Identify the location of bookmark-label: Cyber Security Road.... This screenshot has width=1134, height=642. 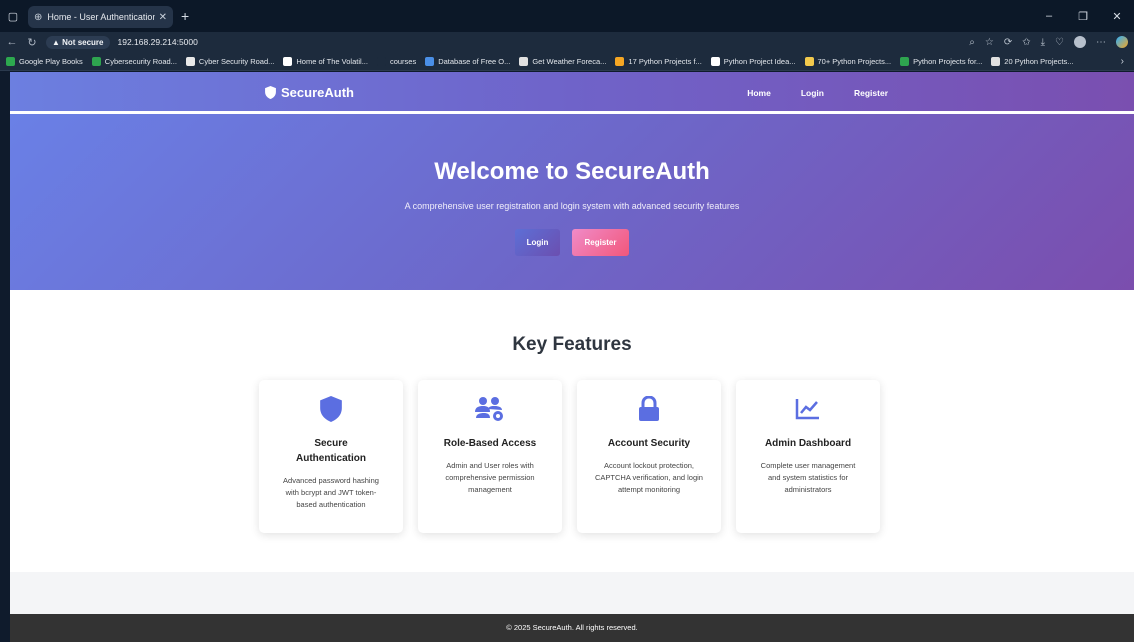
(236, 61).